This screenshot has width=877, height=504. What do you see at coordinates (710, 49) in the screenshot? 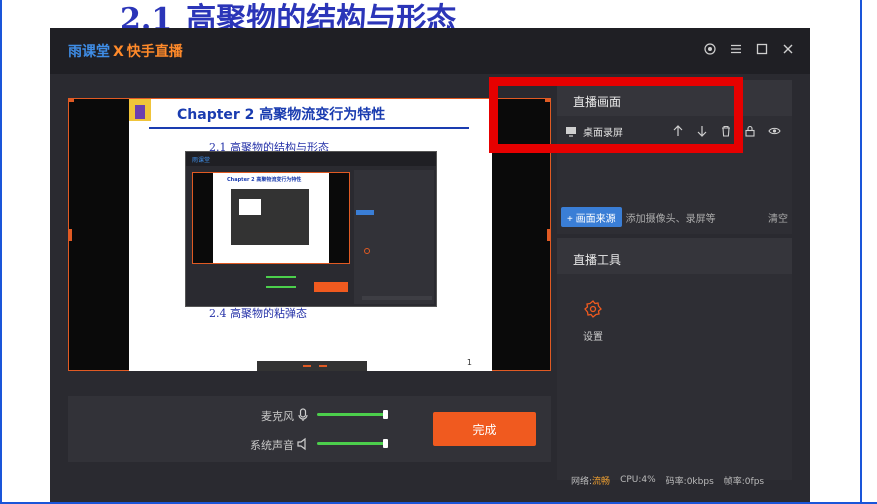
I see `settings-icon` at bounding box center [710, 49].